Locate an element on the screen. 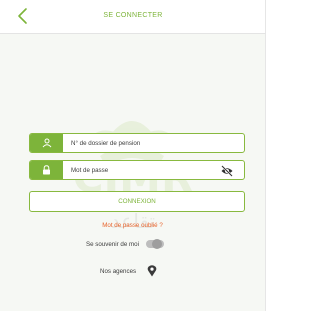 Image resolution: width=320 pixels, height=311 pixels. agencies-link: Nos agences is located at coordinates (128, 271).